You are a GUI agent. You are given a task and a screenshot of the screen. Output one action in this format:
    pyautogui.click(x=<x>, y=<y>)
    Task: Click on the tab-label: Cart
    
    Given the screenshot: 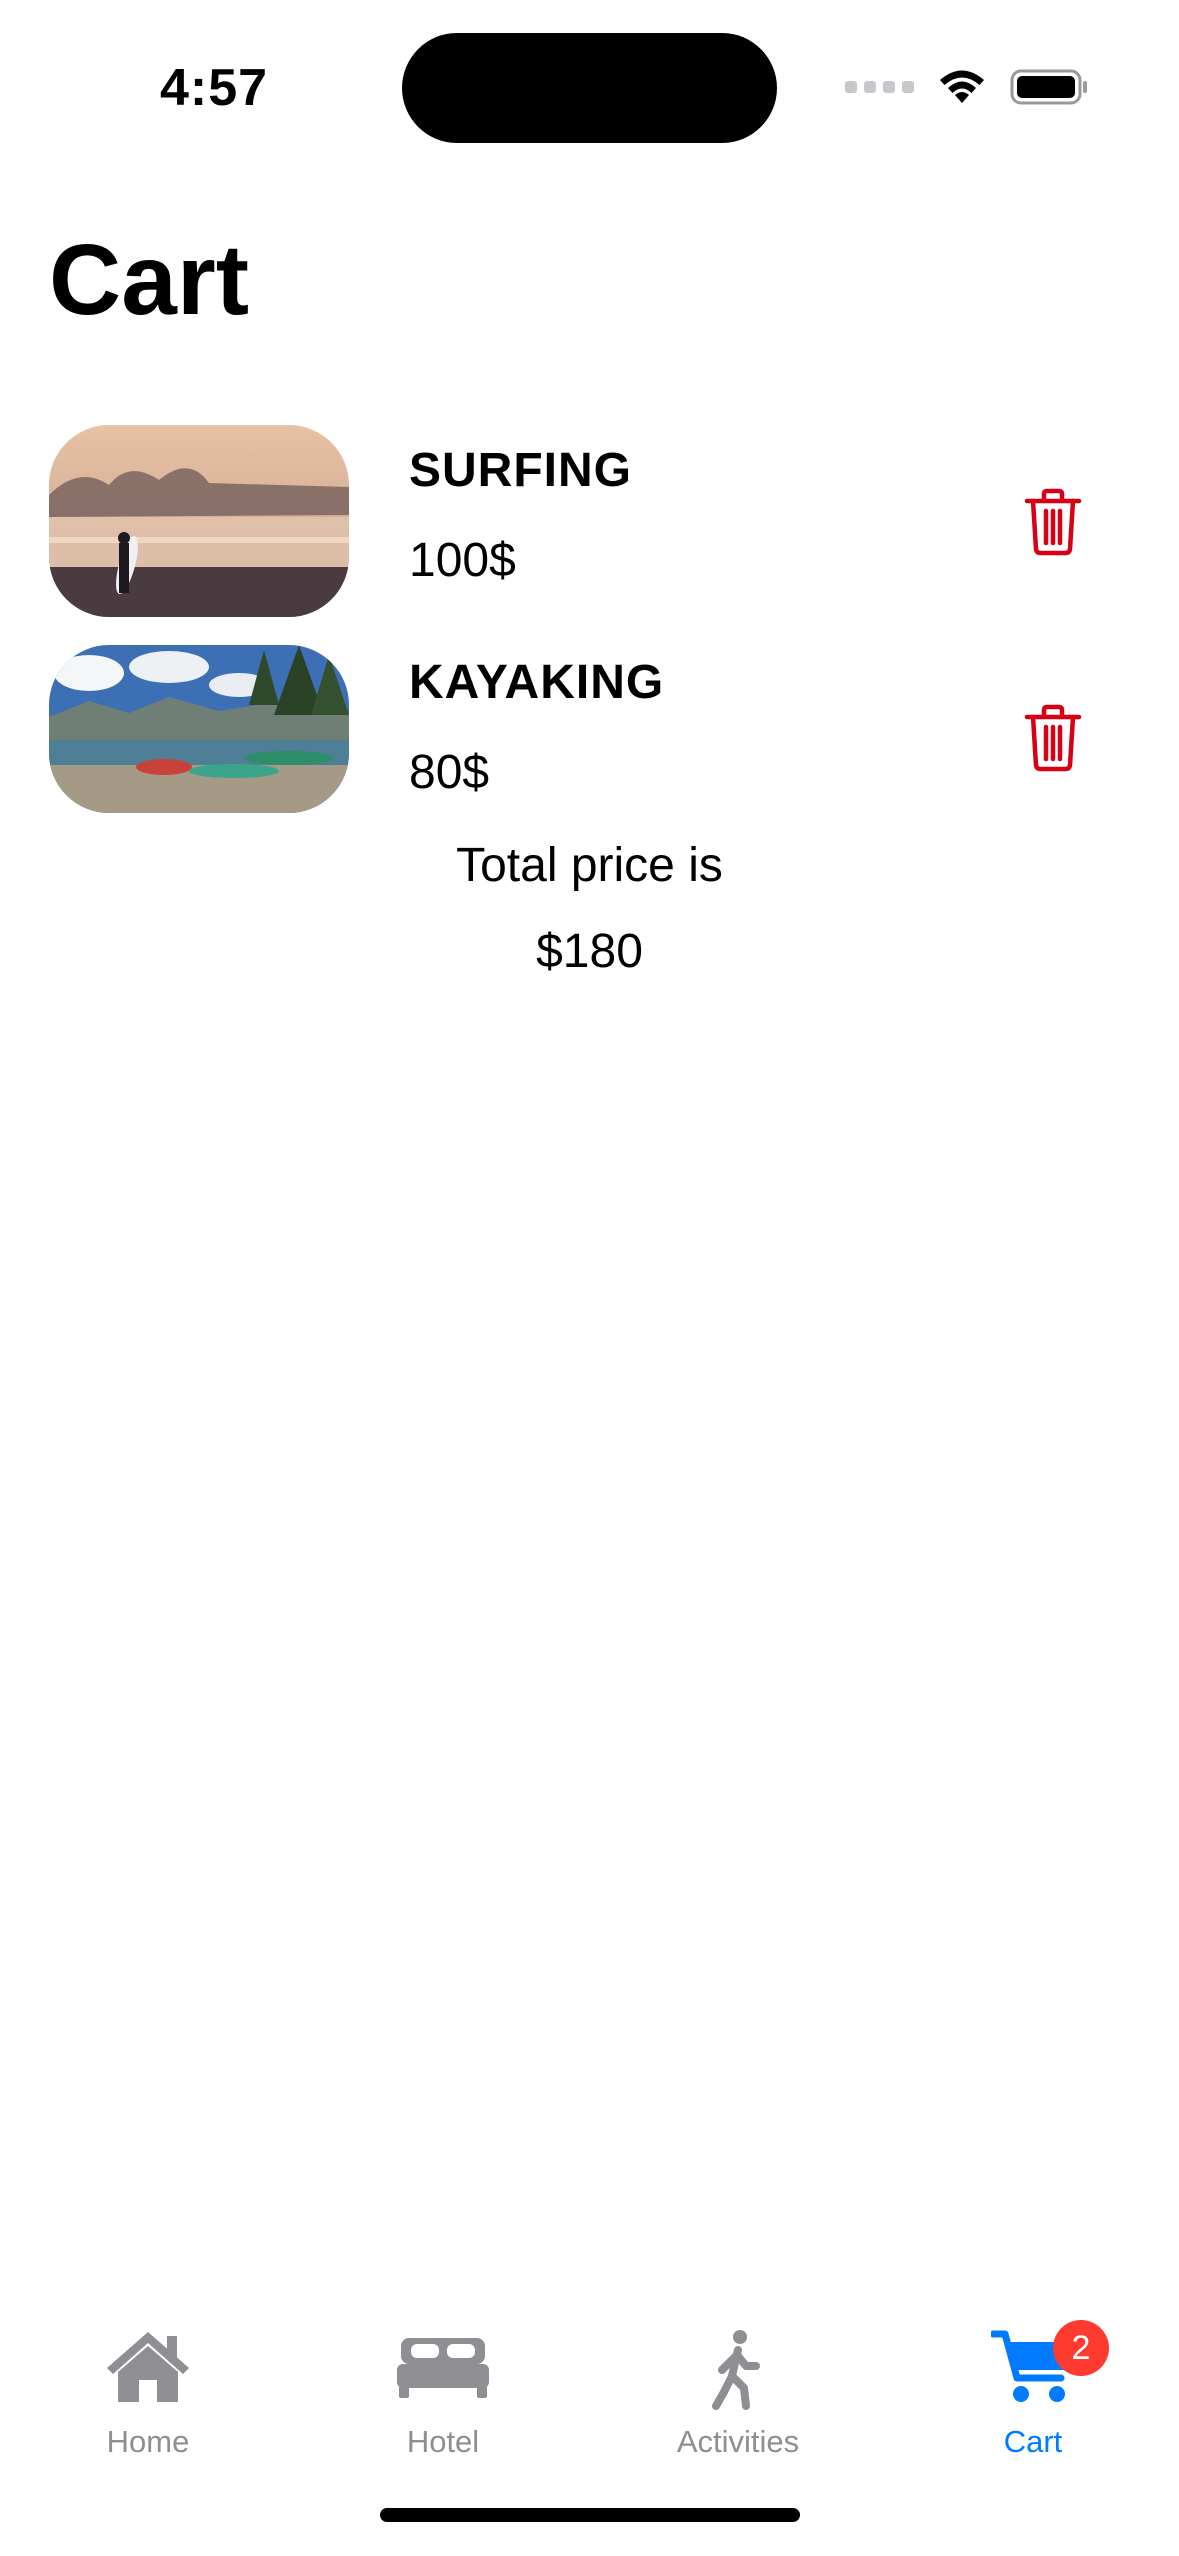 What is the action you would take?
    pyautogui.click(x=1033, y=2441)
    